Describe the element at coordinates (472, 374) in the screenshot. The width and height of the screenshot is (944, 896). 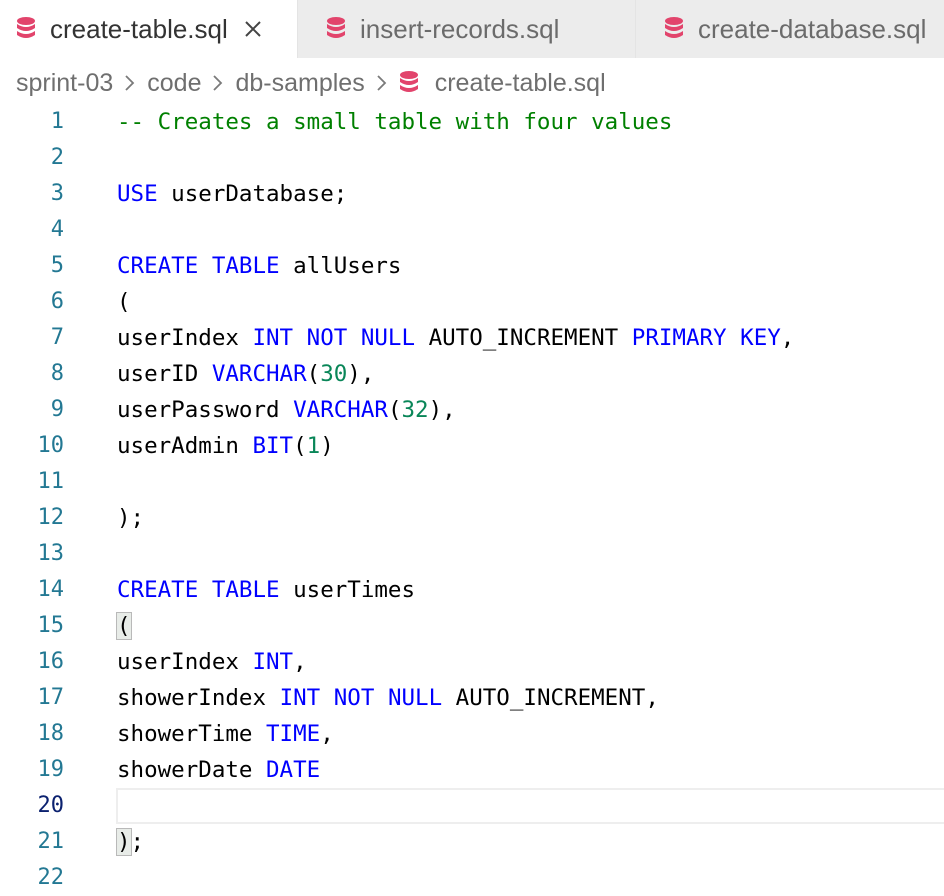
I see `code-line: 8 userID VARCHAR(30),` at that location.